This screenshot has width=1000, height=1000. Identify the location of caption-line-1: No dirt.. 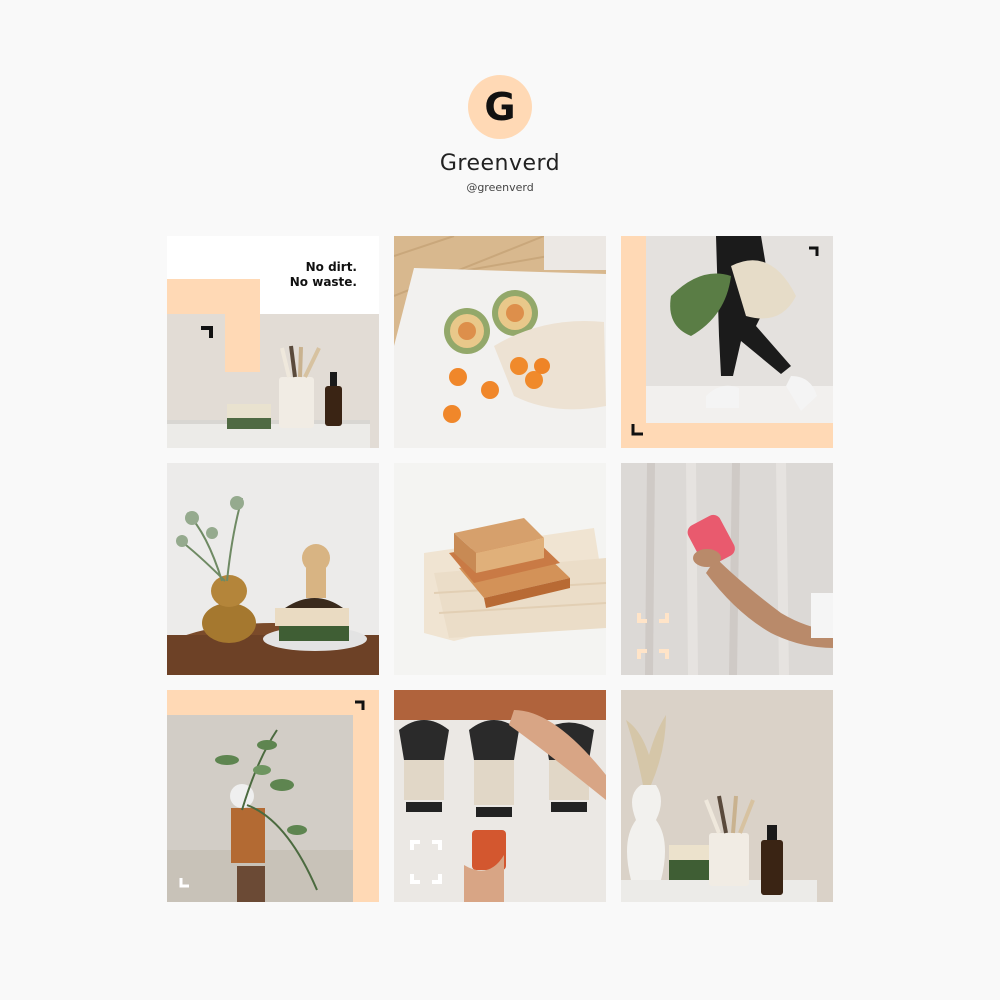
(331, 267).